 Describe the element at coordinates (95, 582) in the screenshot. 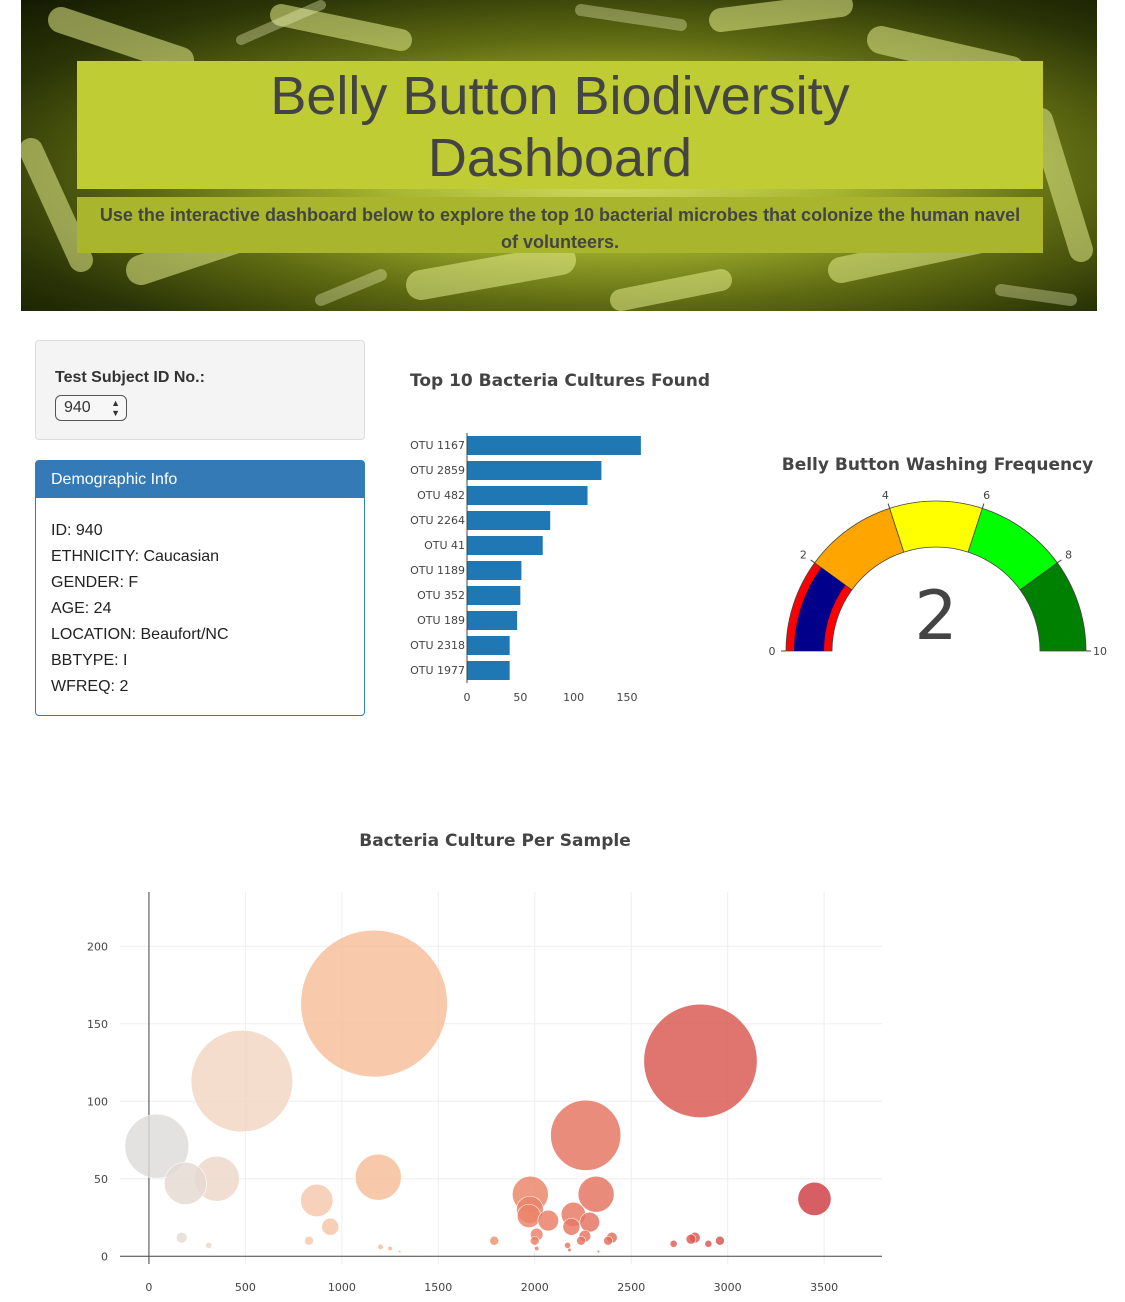

I see `demo-gender: GENDER: F` at that location.